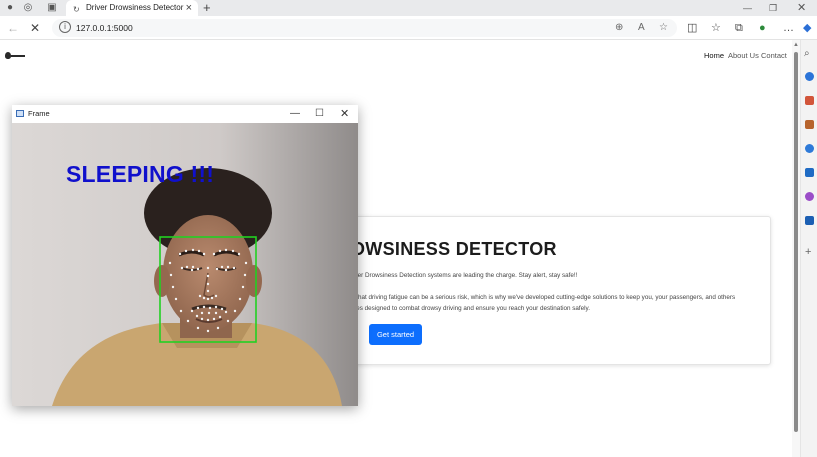 Image resolution: width=817 pixels, height=457 pixels. I want to click on site-info-icon: i, so click(65, 27).